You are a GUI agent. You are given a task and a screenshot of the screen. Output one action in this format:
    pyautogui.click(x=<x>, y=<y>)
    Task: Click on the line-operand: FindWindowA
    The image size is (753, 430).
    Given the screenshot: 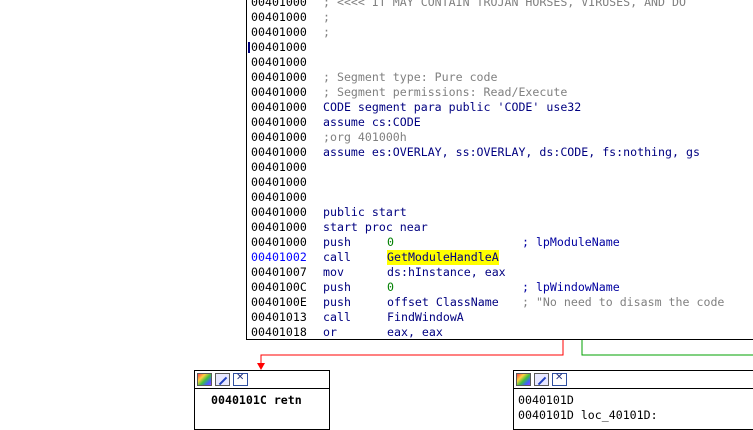 What is the action you would take?
    pyautogui.click(x=425, y=317)
    